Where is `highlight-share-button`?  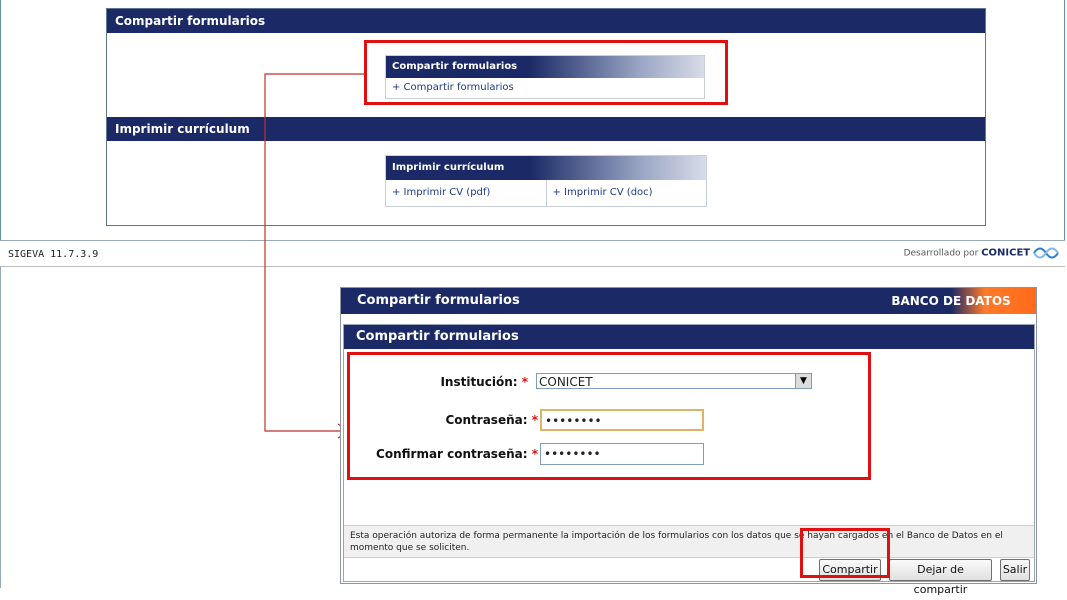 highlight-share-button is located at coordinates (845, 553).